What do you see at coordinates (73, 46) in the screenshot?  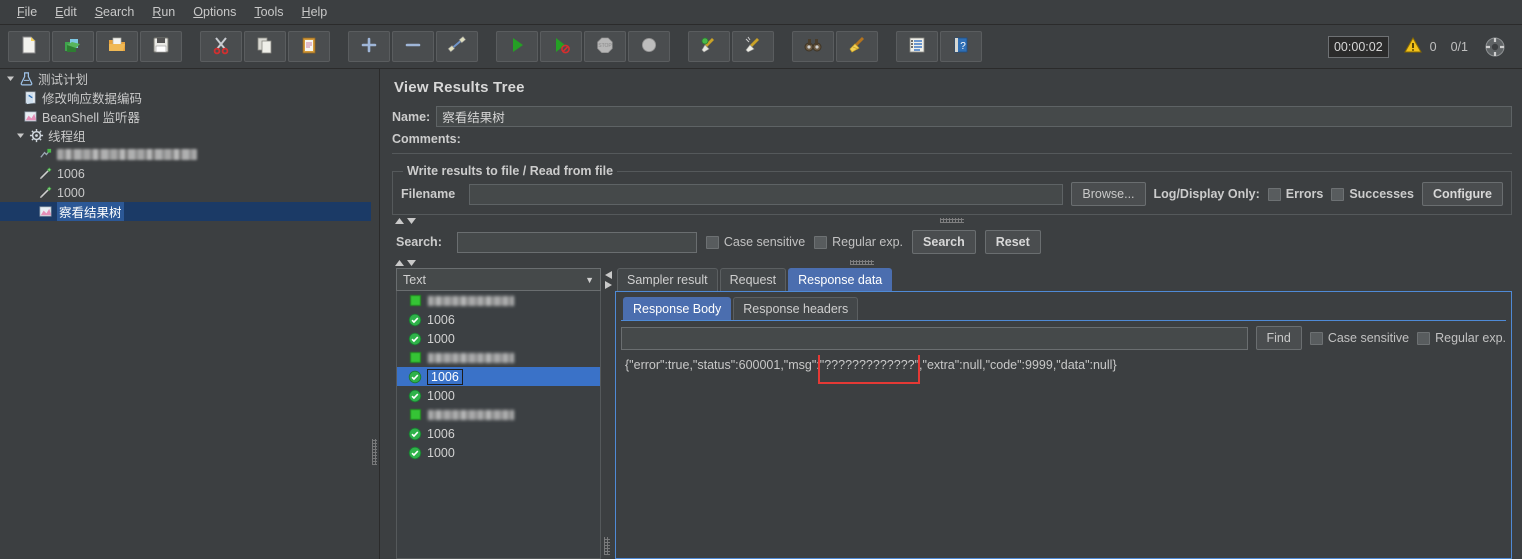 I see `templates-button` at bounding box center [73, 46].